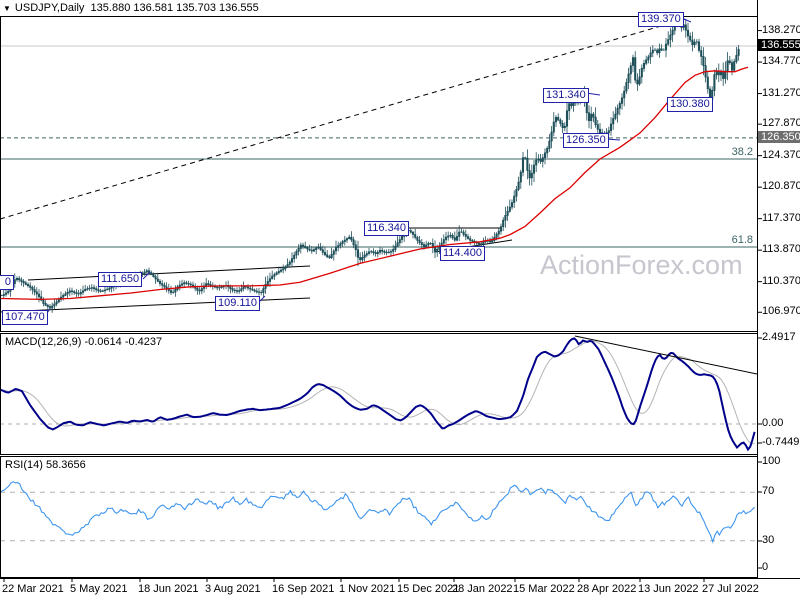 The height and width of the screenshot is (600, 800). I want to click on price-annotation-label: 131.340, so click(566, 95).